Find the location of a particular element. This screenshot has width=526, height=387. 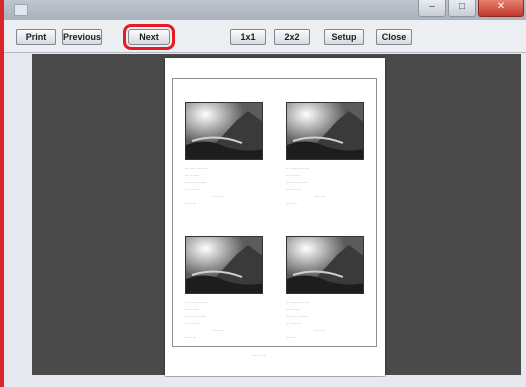

print-button: Print is located at coordinates (36, 37).